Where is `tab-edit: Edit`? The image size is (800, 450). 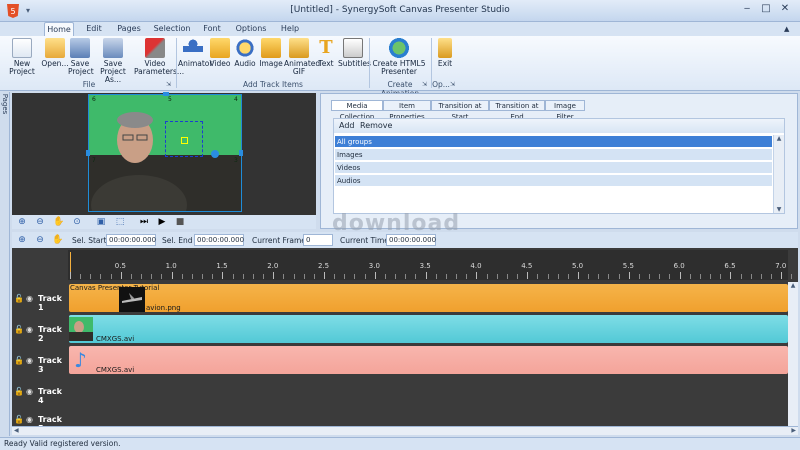 tab-edit: Edit is located at coordinates (94, 29).